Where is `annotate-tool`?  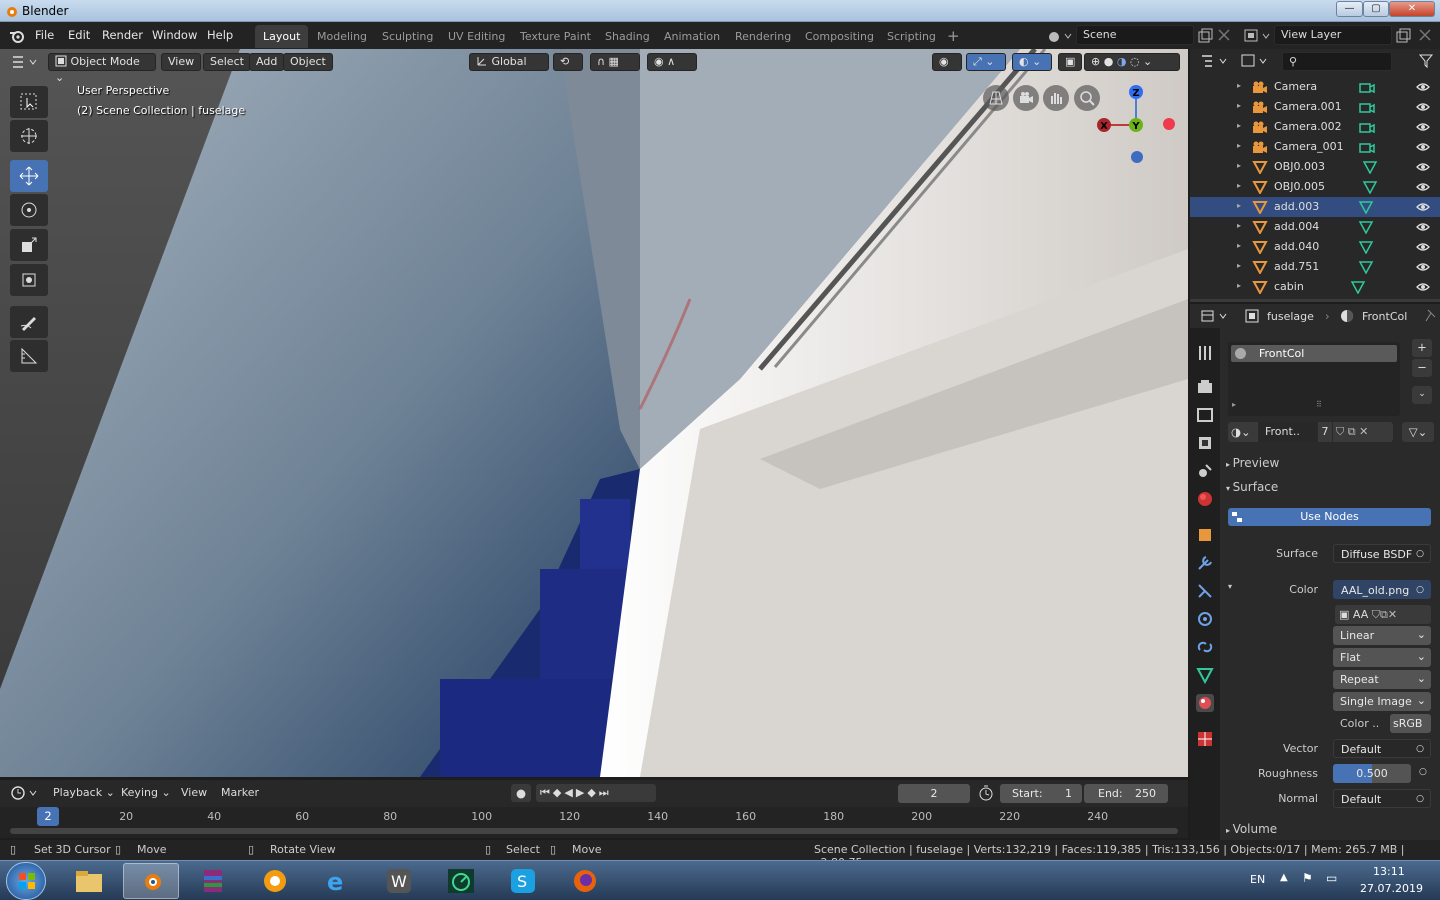 annotate-tool is located at coordinates (29, 322).